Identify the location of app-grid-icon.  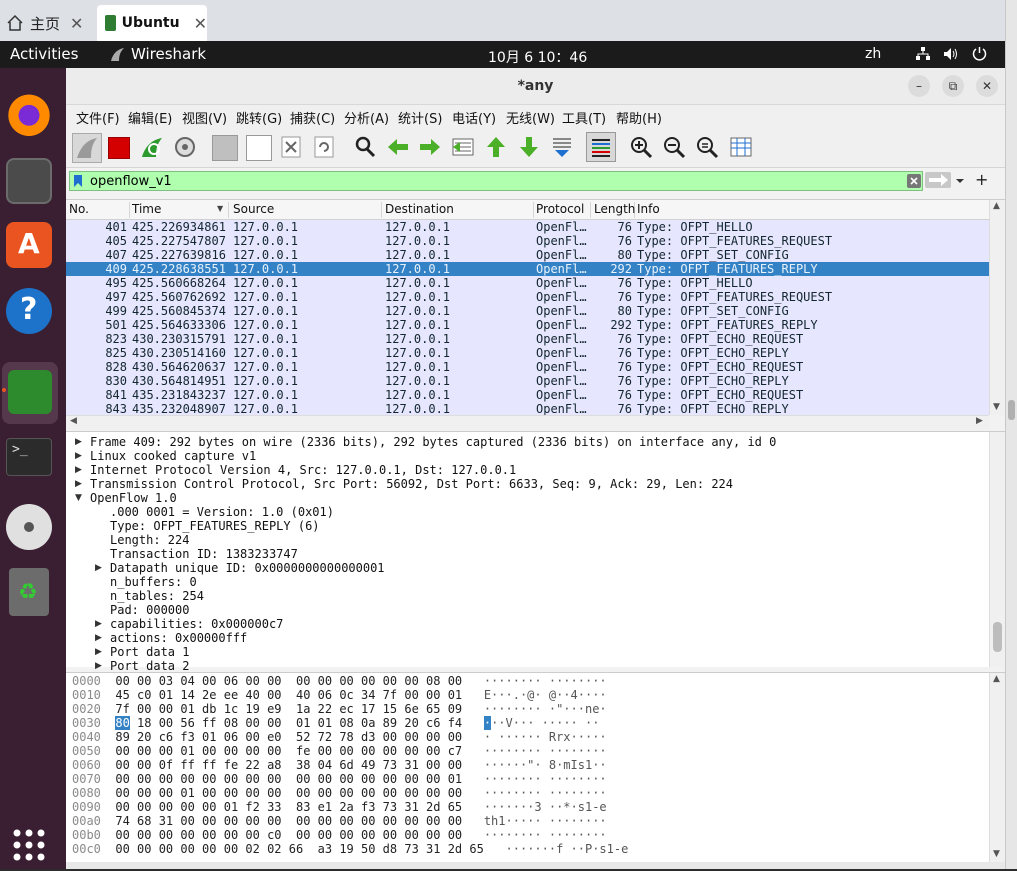
(29, 845).